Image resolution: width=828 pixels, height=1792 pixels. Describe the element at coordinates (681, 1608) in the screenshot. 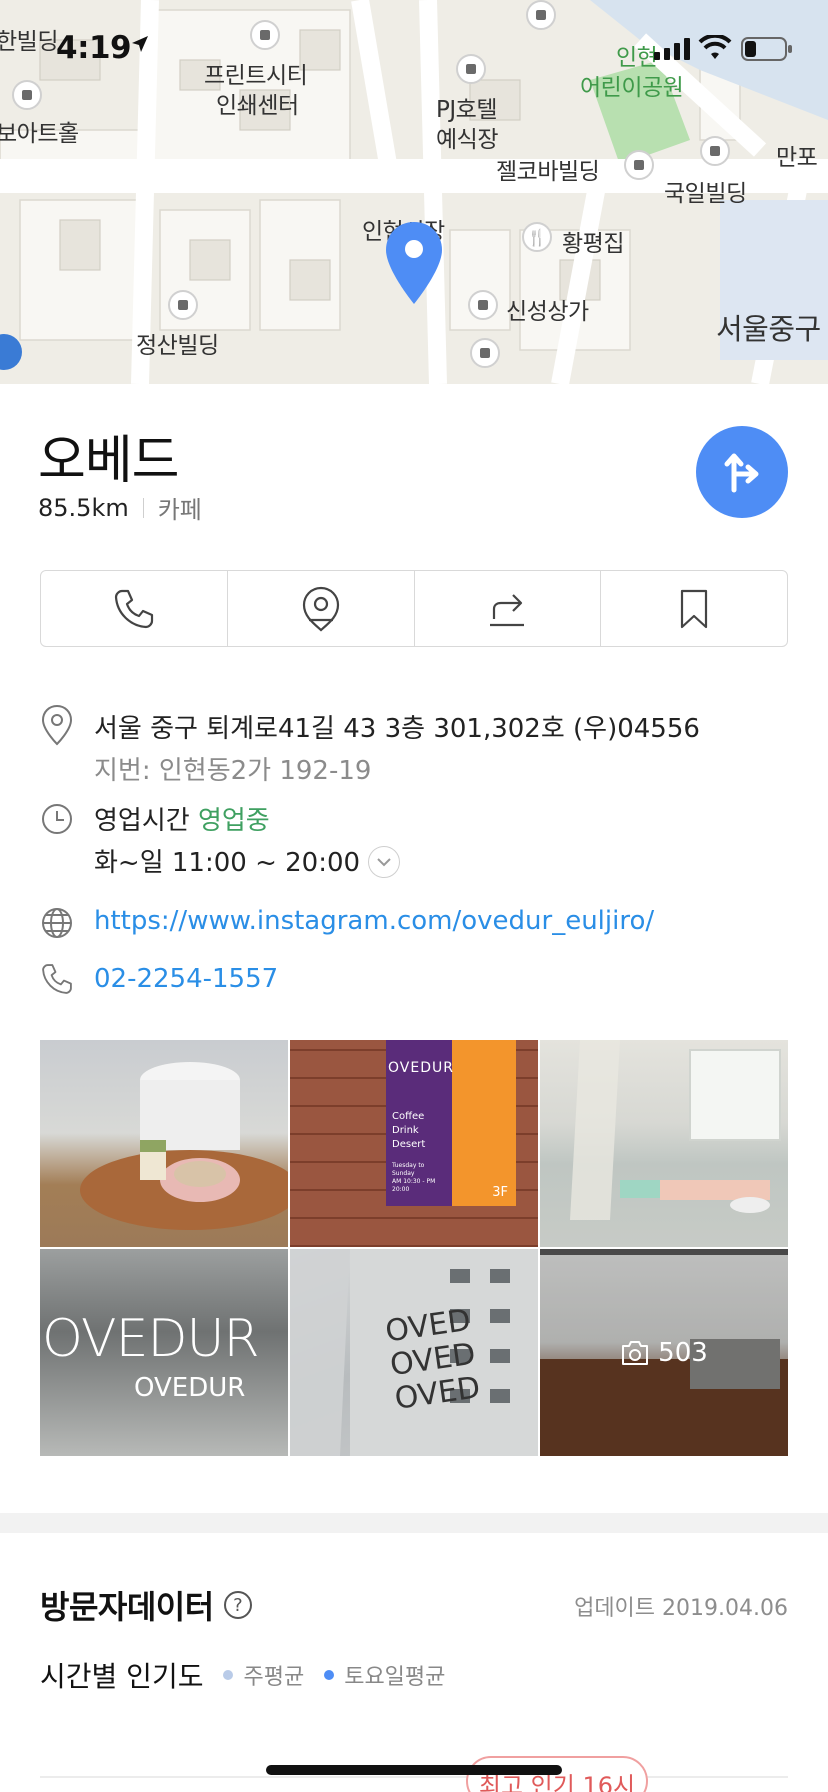

I see `updated-date: 업데이트 2019.04.06` at that location.